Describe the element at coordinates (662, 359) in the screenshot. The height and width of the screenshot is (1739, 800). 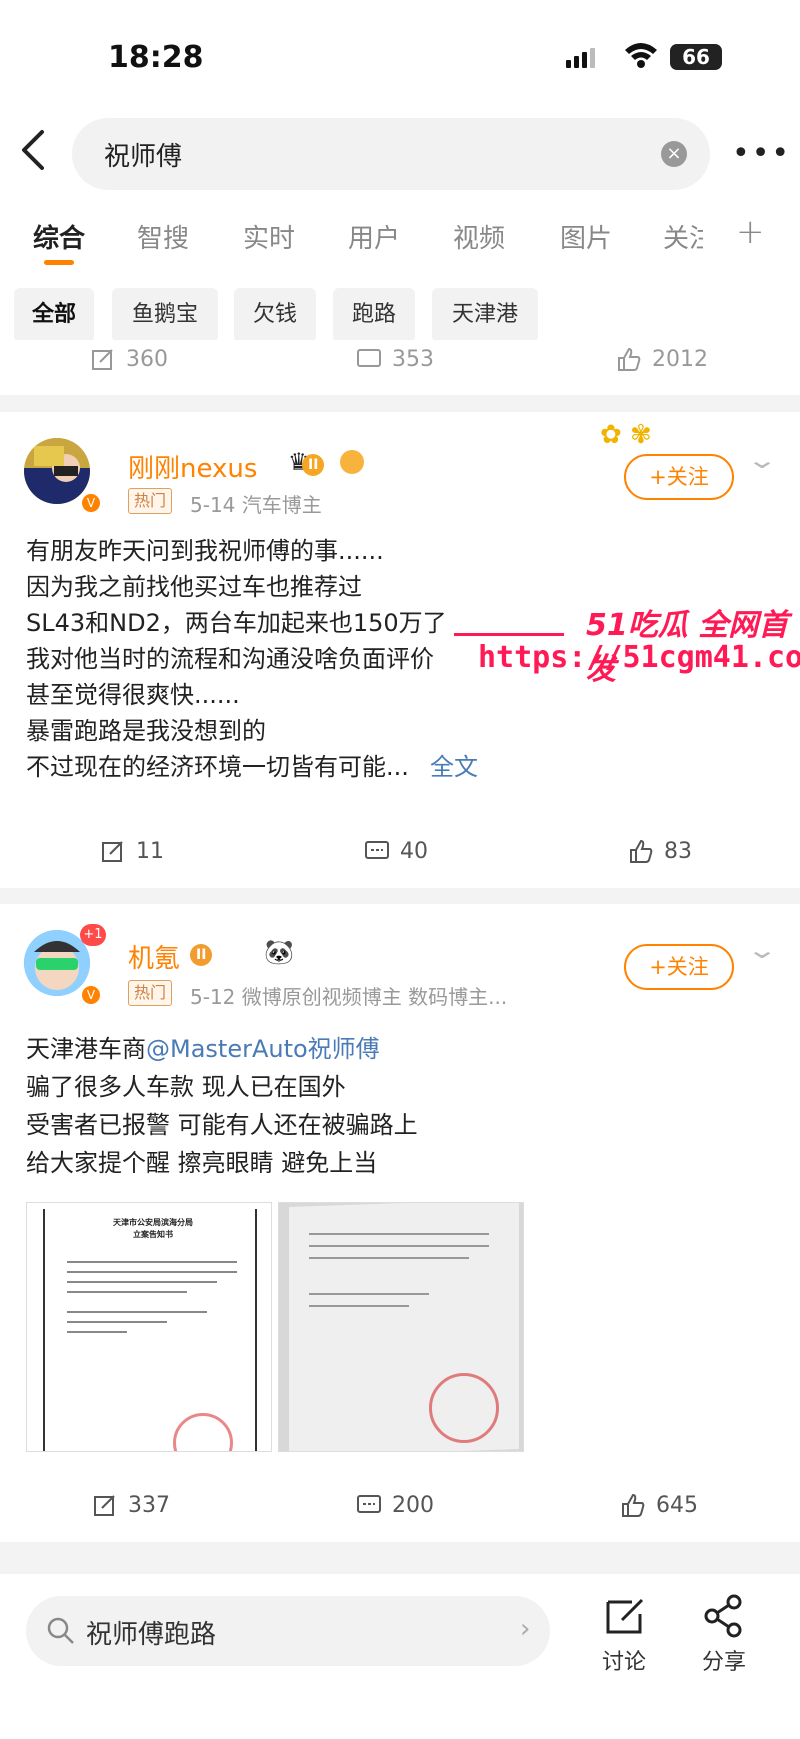
I see `like-button: 2012` at that location.